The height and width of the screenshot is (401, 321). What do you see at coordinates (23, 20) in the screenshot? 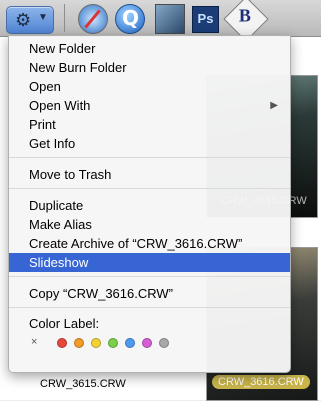
I see `gear-icon: ⚙` at bounding box center [23, 20].